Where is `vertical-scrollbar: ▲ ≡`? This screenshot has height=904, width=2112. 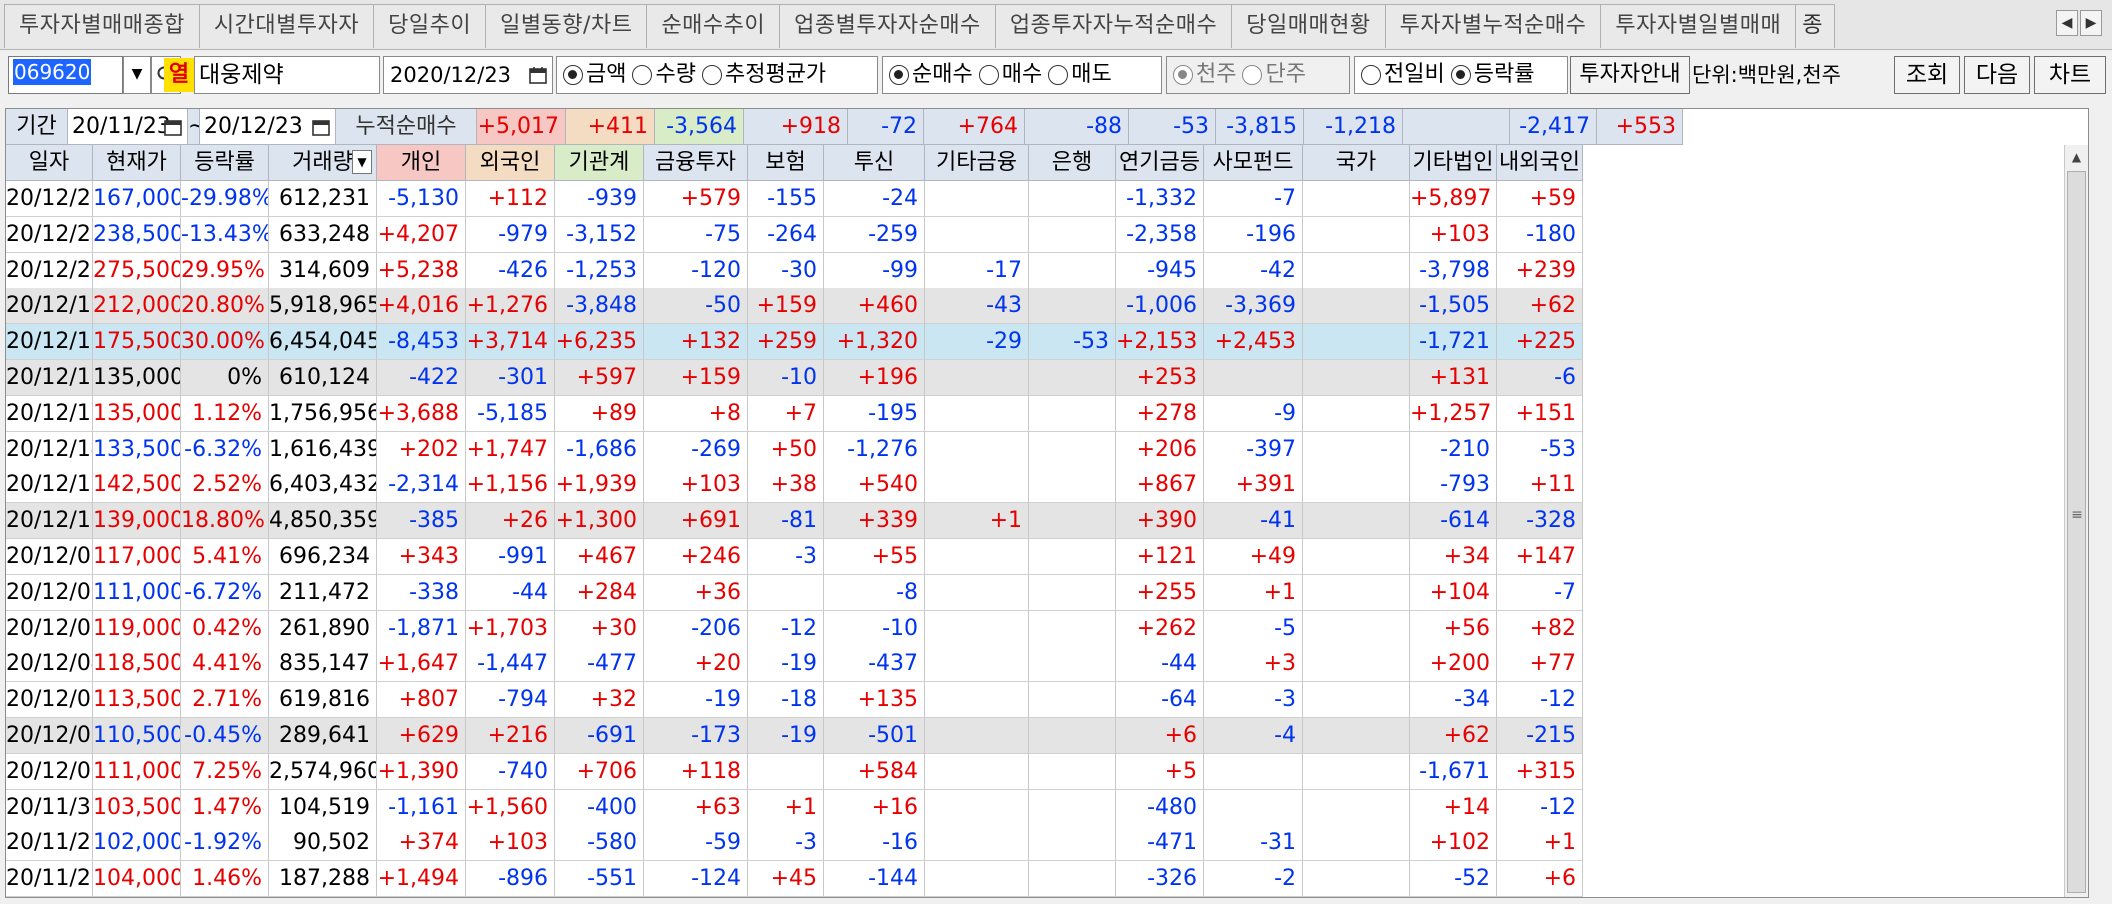 vertical-scrollbar: ▲ ≡ is located at coordinates (2076, 521).